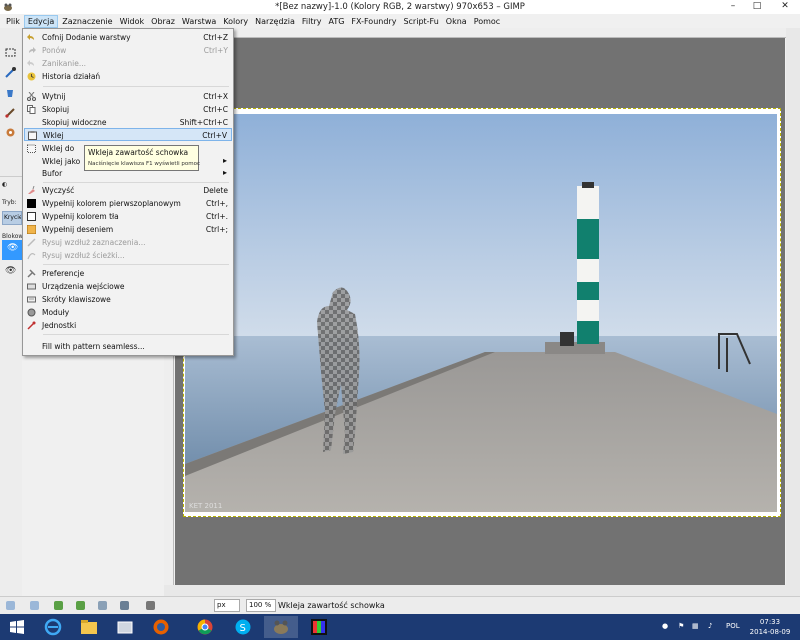 This screenshot has width=800, height=640. Describe the element at coordinates (128, 190) in the screenshot. I see `menu-item-clear: Wyczyść Delete` at that location.